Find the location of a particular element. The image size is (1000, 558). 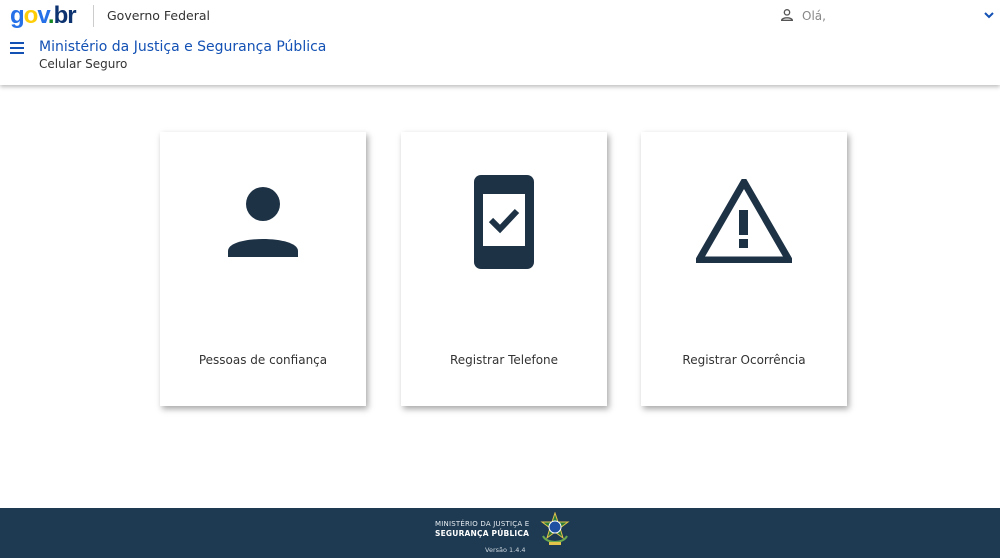

app-subtitle: Celular Seguro is located at coordinates (83, 64).